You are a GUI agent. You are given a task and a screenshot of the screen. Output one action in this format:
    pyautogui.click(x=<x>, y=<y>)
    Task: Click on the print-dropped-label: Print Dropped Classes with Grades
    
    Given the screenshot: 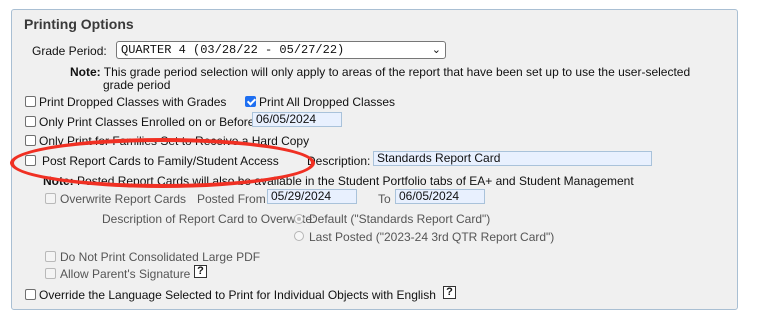 What is the action you would take?
    pyautogui.click(x=133, y=102)
    